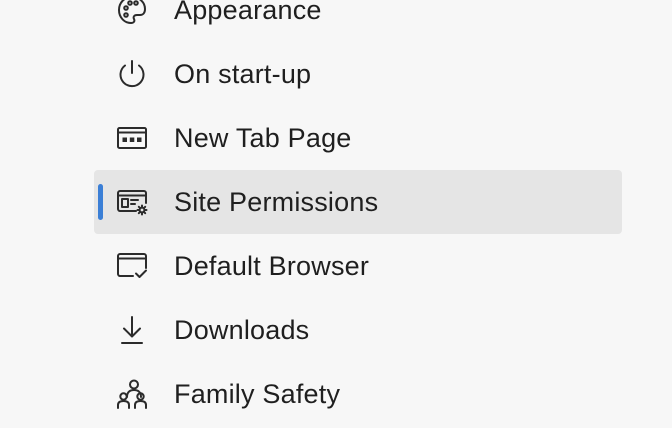 Image resolution: width=672 pixels, height=428 pixels. What do you see at coordinates (248, 12) in the screenshot?
I see `sidebar-item-label: Appearance` at bounding box center [248, 12].